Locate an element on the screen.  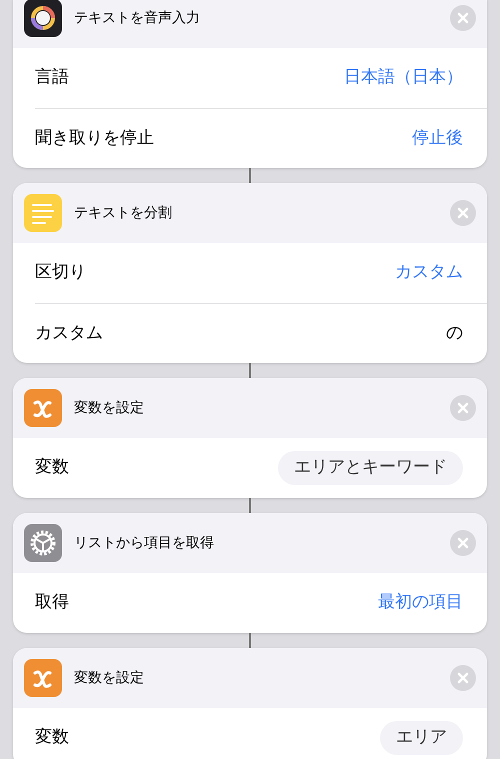
variable-token: エリアとキーワード is located at coordinates (370, 468).